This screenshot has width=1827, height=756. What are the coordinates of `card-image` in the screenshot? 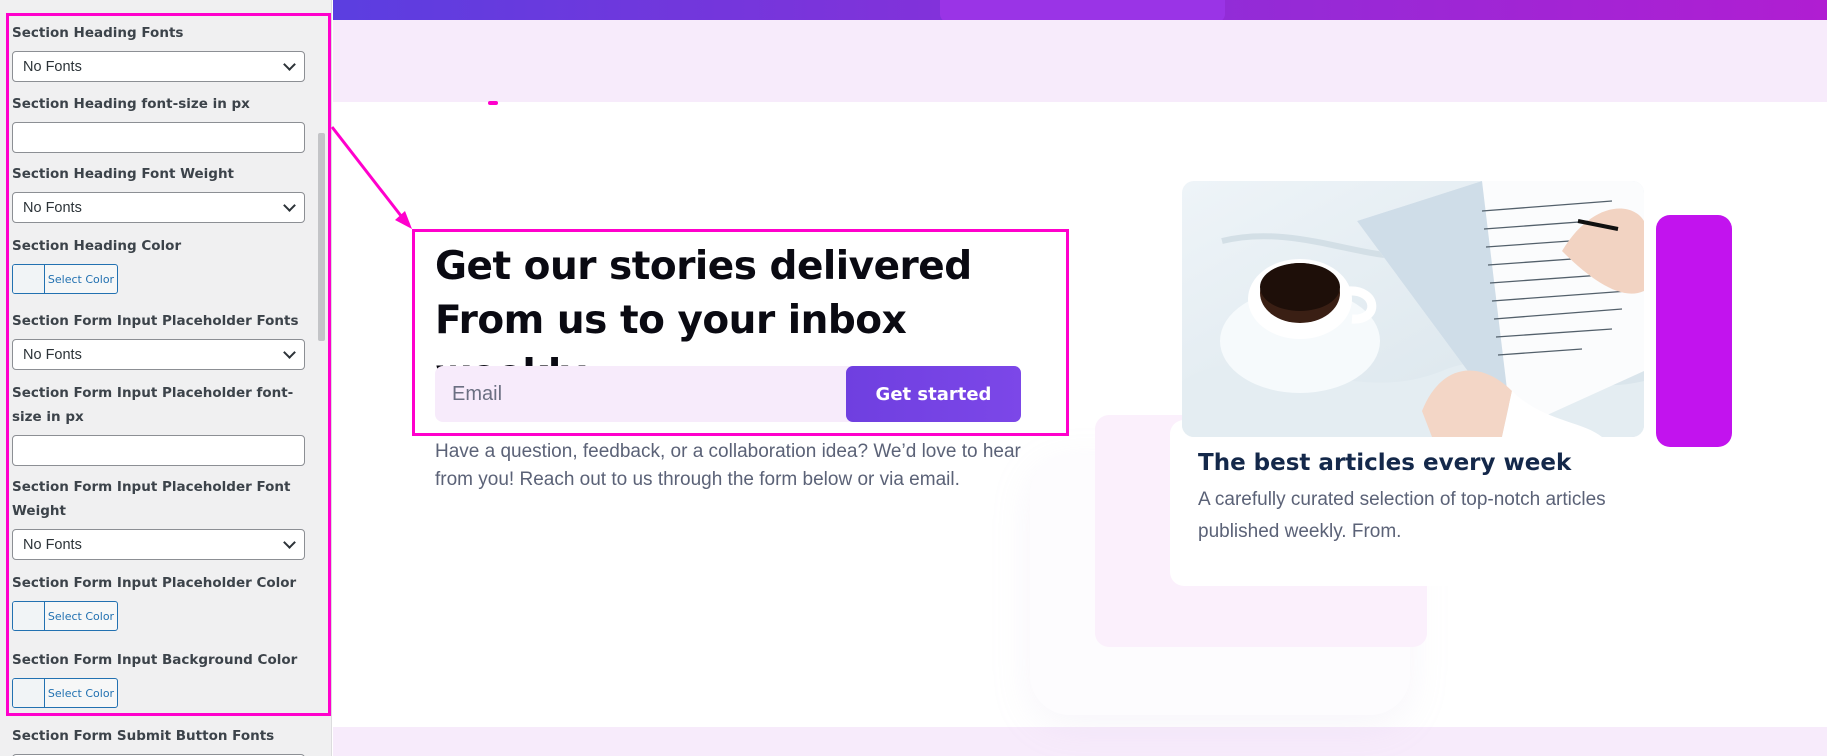 It's located at (1413, 309).